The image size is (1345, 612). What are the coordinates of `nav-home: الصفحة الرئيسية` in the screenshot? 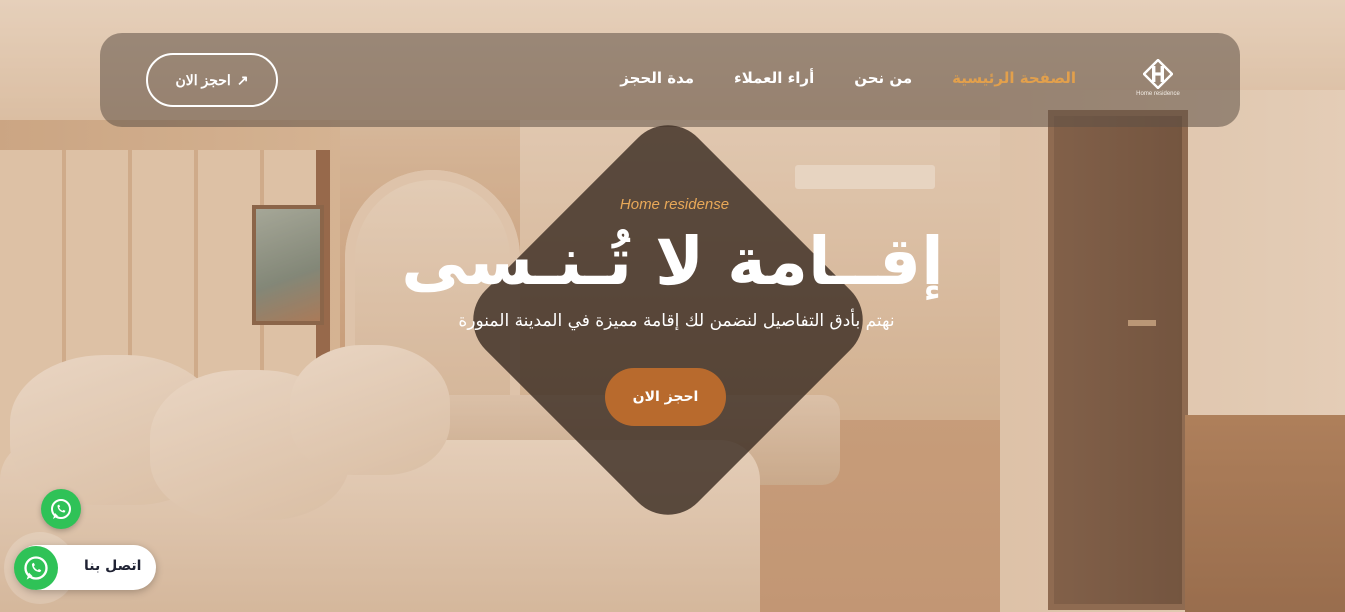 It's located at (1014, 78).